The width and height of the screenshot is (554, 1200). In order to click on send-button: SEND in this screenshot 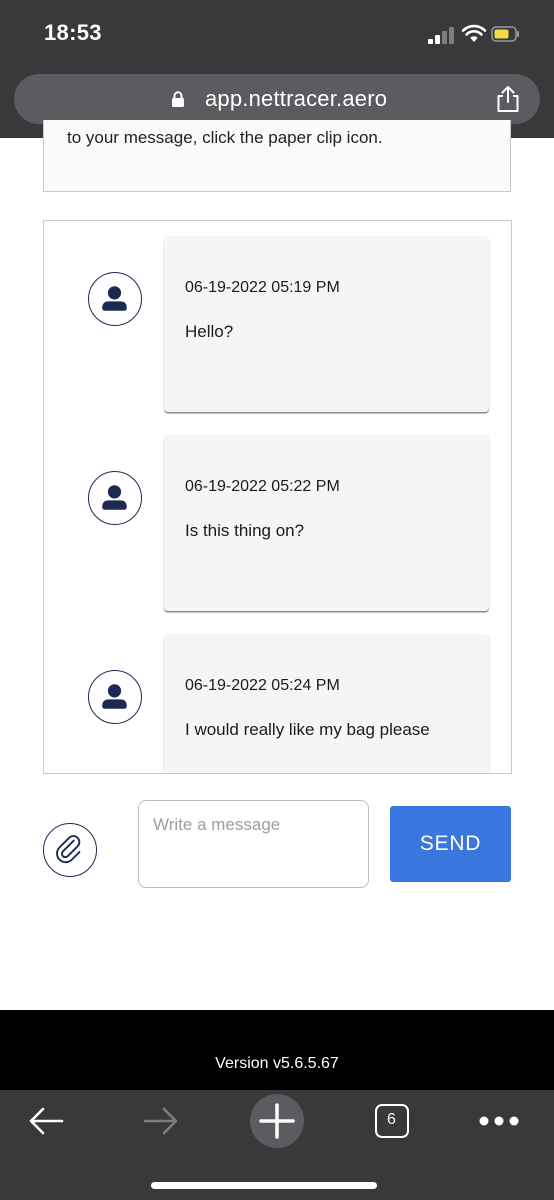, I will do `click(450, 844)`.